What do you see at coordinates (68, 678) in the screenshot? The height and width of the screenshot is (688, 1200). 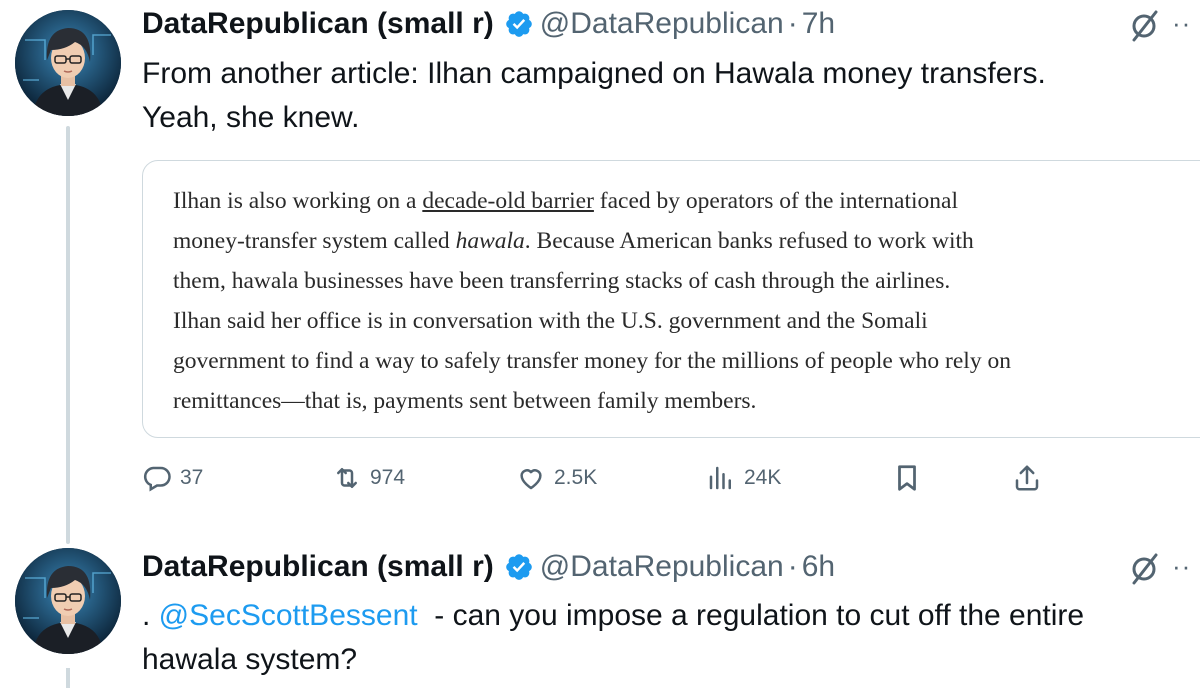 I see `thread-connector-line-bottom` at bounding box center [68, 678].